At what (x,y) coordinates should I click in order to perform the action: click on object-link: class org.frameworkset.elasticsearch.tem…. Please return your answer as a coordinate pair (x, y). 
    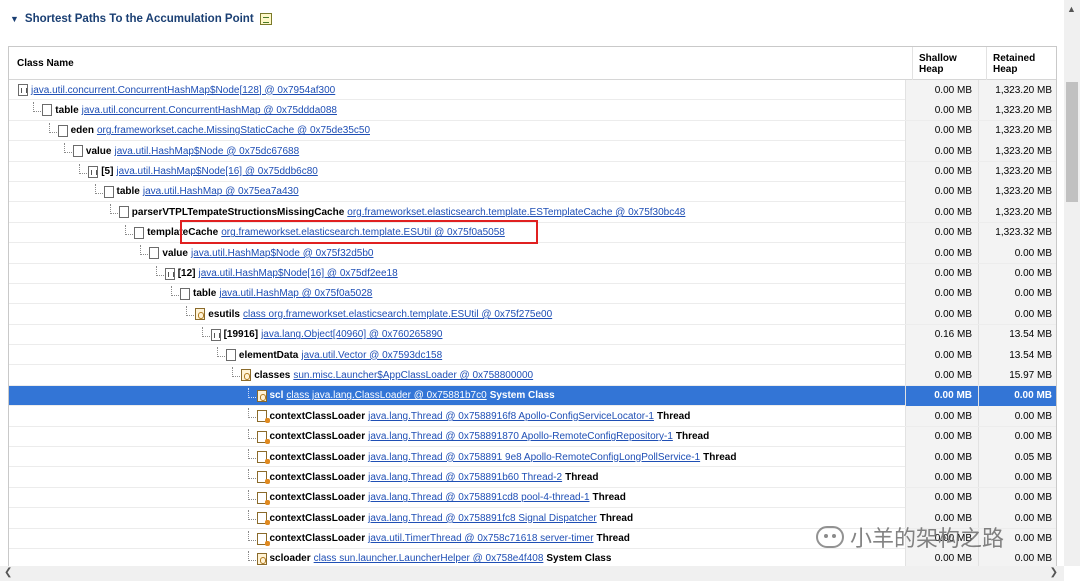
    Looking at the image, I should click on (397, 314).